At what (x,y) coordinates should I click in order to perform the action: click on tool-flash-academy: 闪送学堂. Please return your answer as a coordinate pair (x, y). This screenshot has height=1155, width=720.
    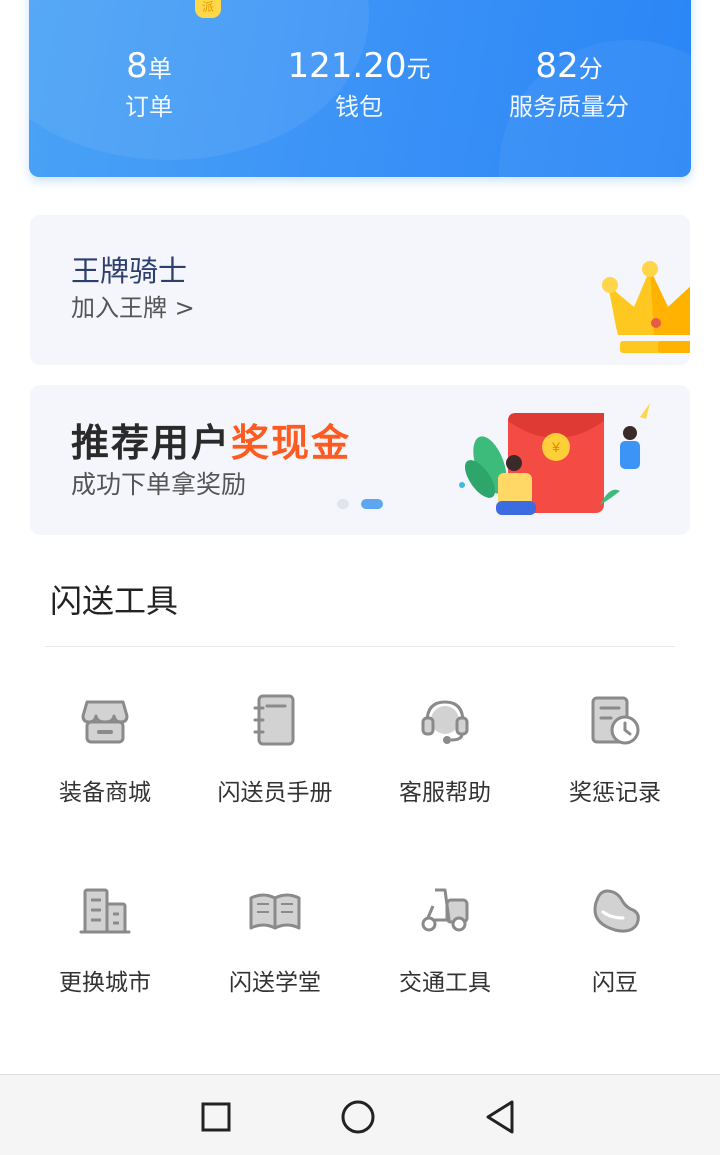
    Looking at the image, I should click on (275, 957).